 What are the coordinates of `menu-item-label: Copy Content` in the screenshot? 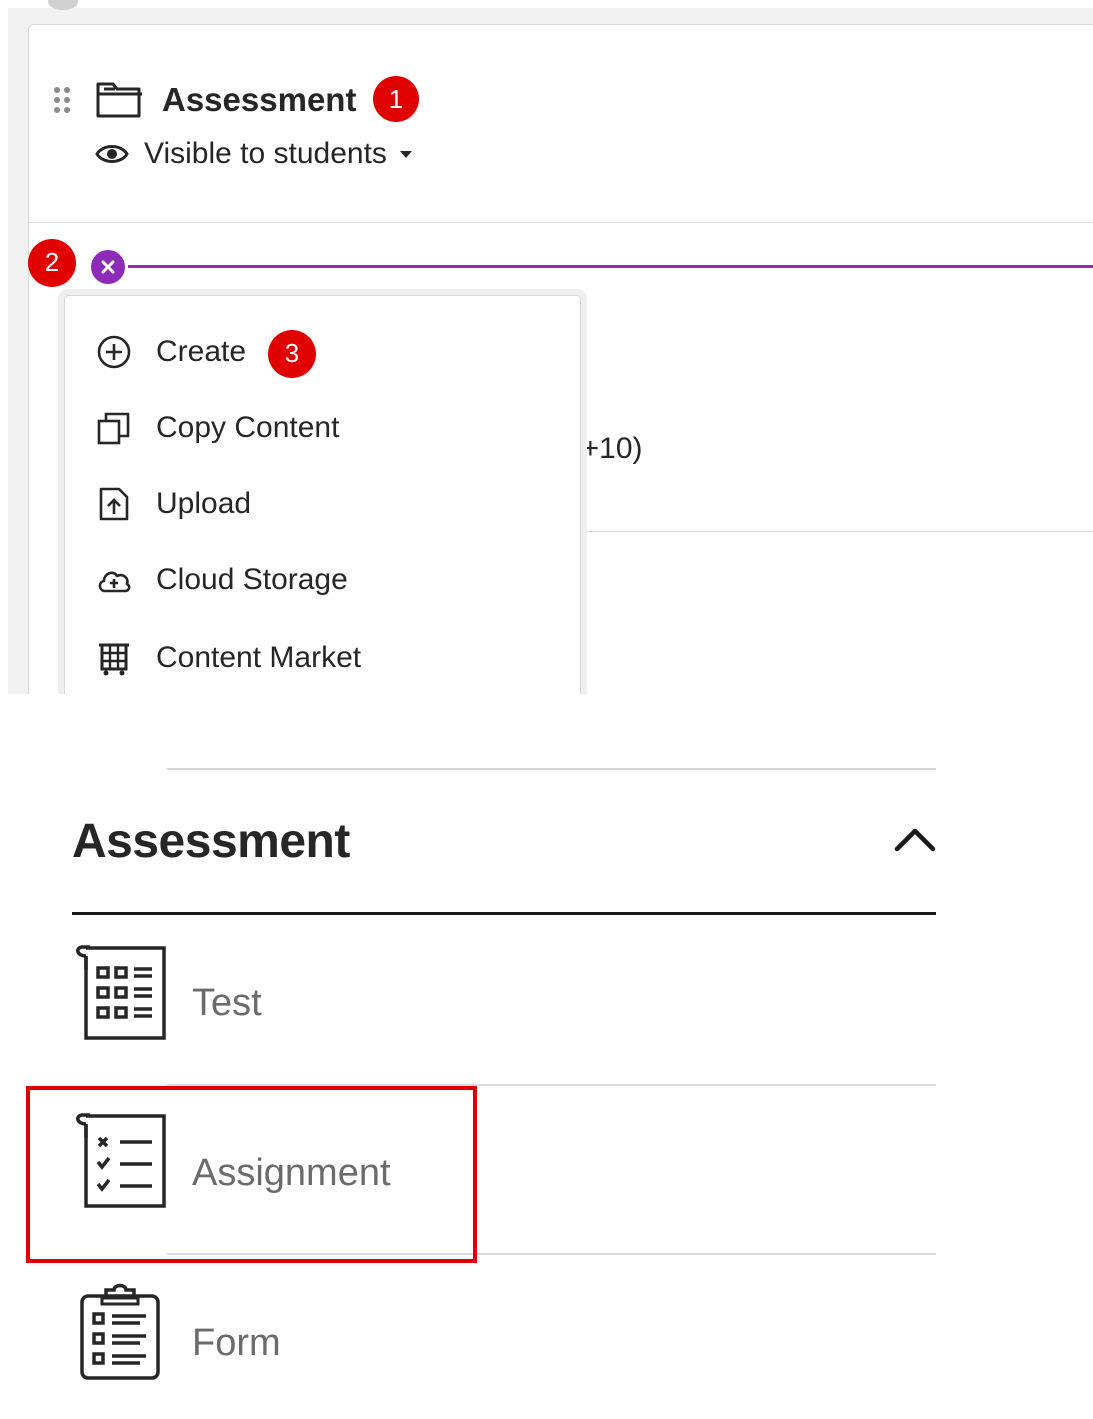 It's located at (248, 427).